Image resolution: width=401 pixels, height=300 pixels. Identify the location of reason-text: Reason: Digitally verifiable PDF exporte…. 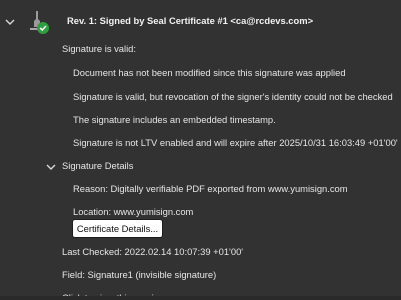
(210, 188).